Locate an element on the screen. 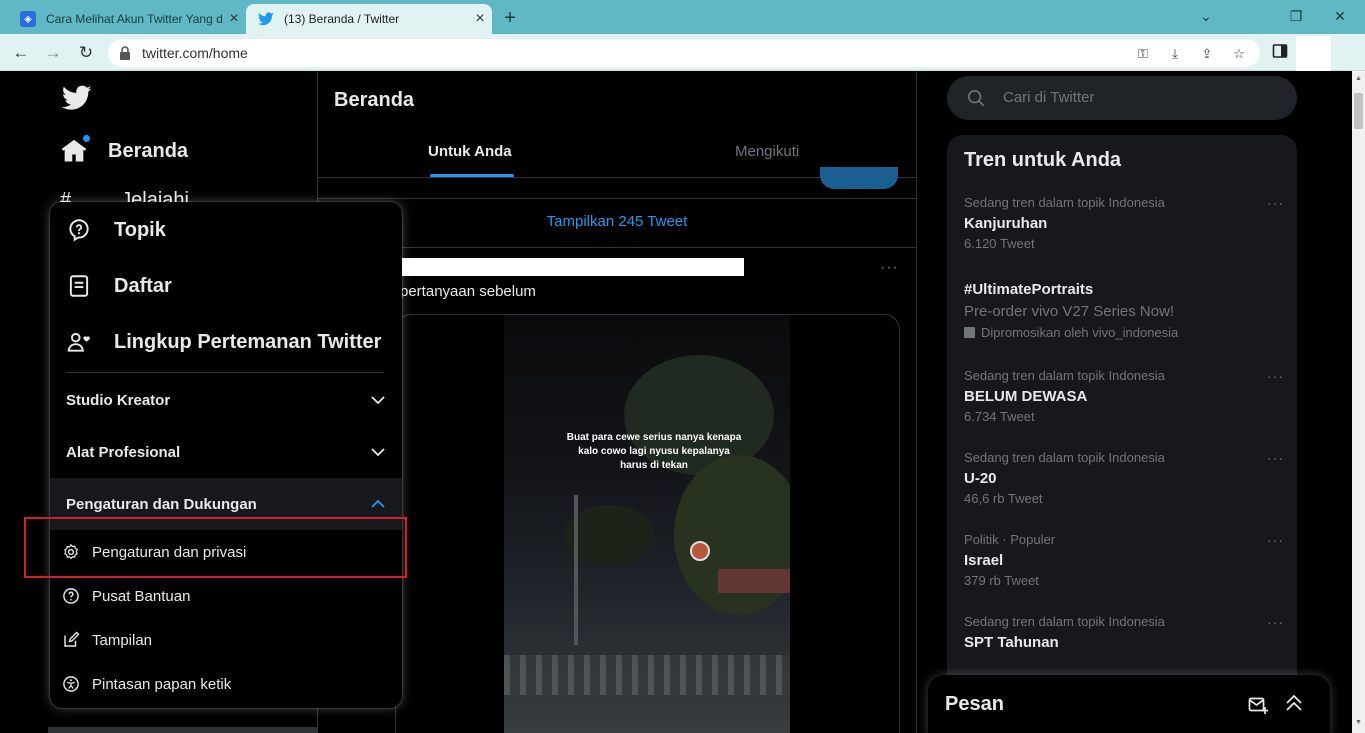 Image resolution: width=1365 pixels, height=733 pixels. trend-count: 379 rb Tweet is located at coordinates (1001, 580).